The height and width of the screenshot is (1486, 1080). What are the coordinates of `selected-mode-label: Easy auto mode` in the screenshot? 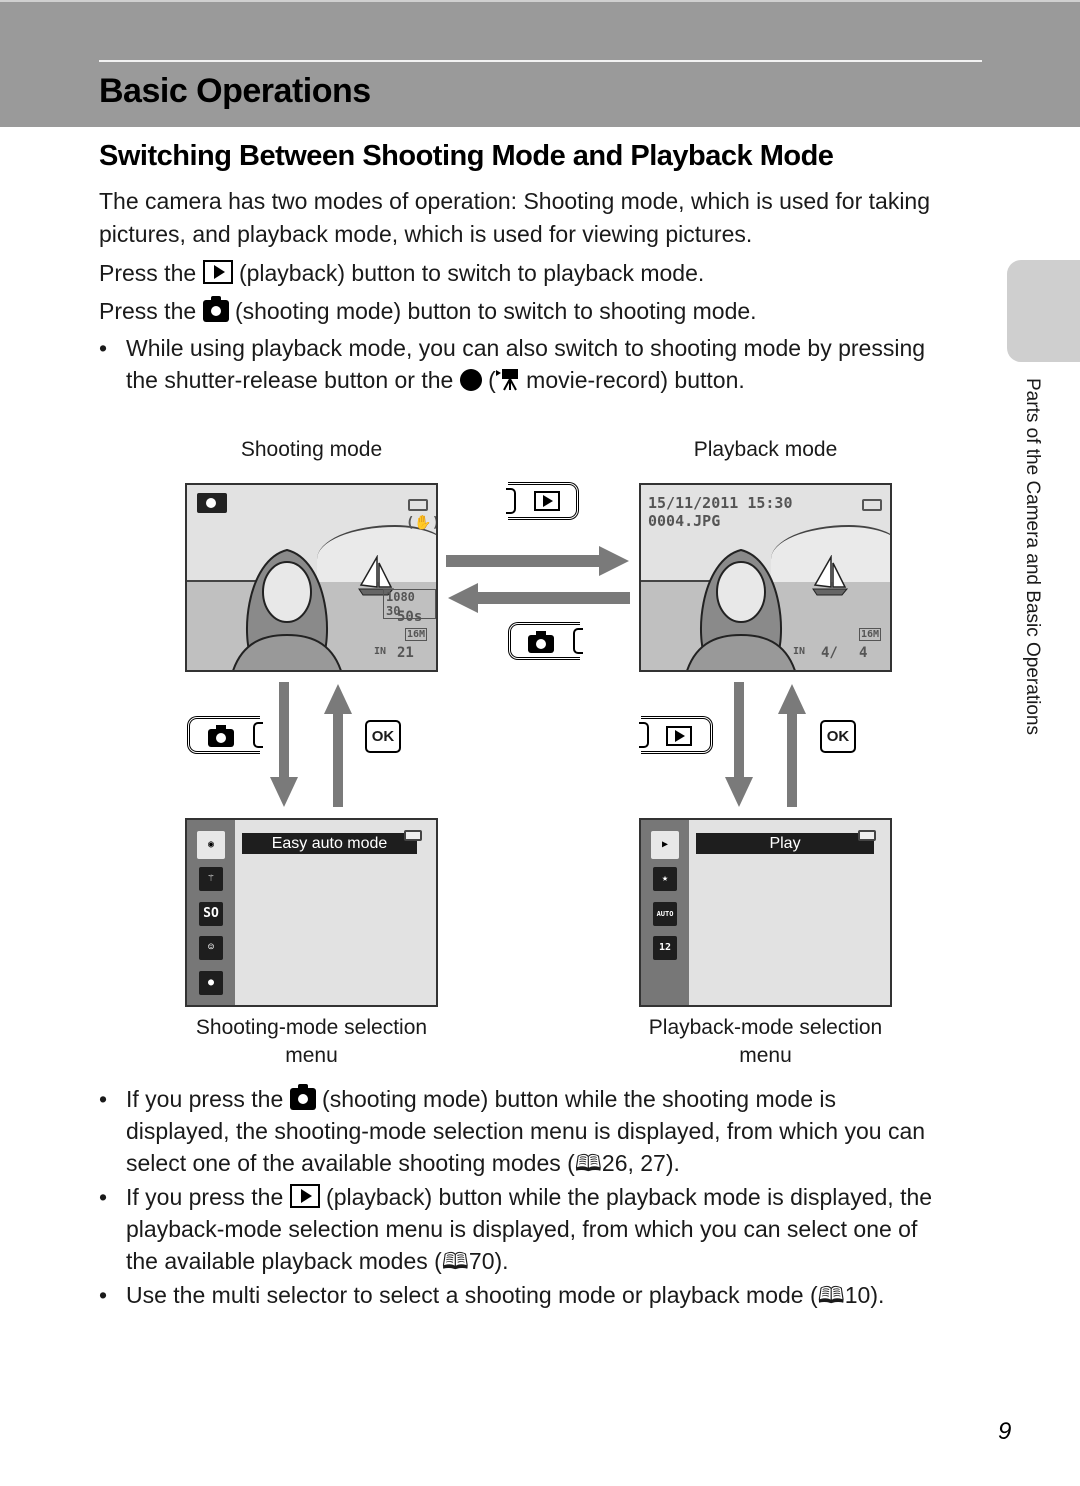 It's located at (329, 843).